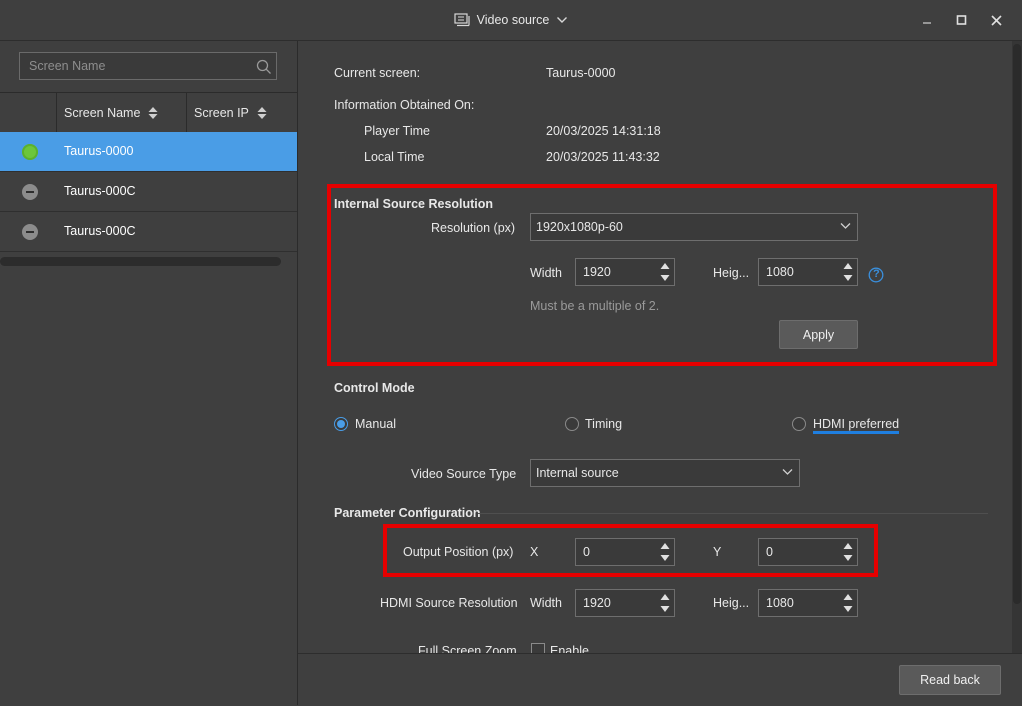 This screenshot has width=1022, height=706. I want to click on height-value: 1080, so click(780, 272).